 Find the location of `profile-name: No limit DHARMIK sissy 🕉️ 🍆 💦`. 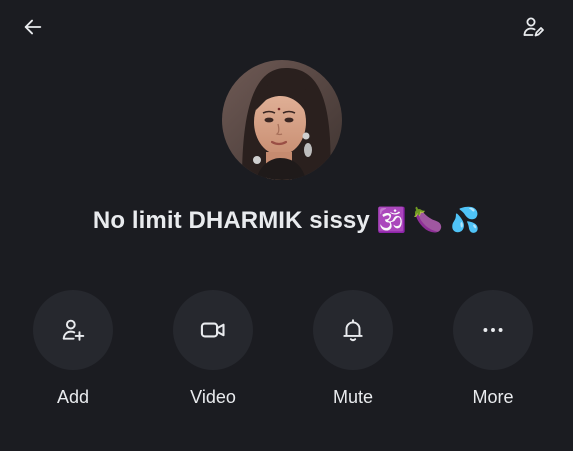

profile-name: No limit DHARMIK sissy 🕉️ 🍆 💦 is located at coordinates (286, 220).